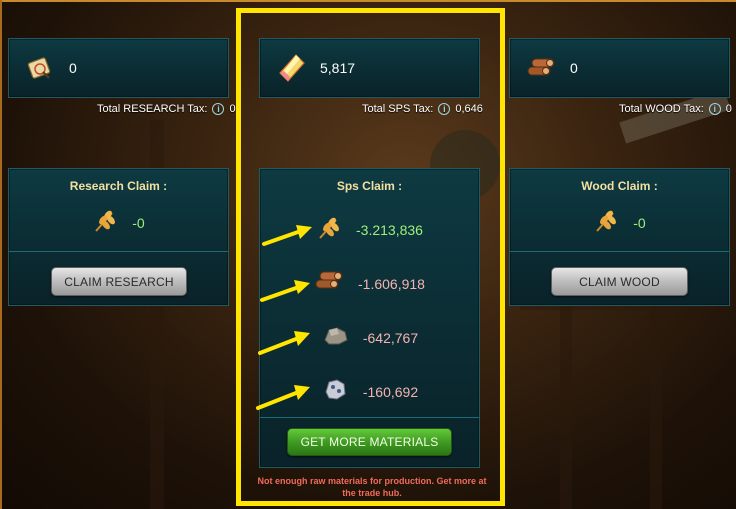  I want to click on research-claim-amount: -0, so click(138, 222).